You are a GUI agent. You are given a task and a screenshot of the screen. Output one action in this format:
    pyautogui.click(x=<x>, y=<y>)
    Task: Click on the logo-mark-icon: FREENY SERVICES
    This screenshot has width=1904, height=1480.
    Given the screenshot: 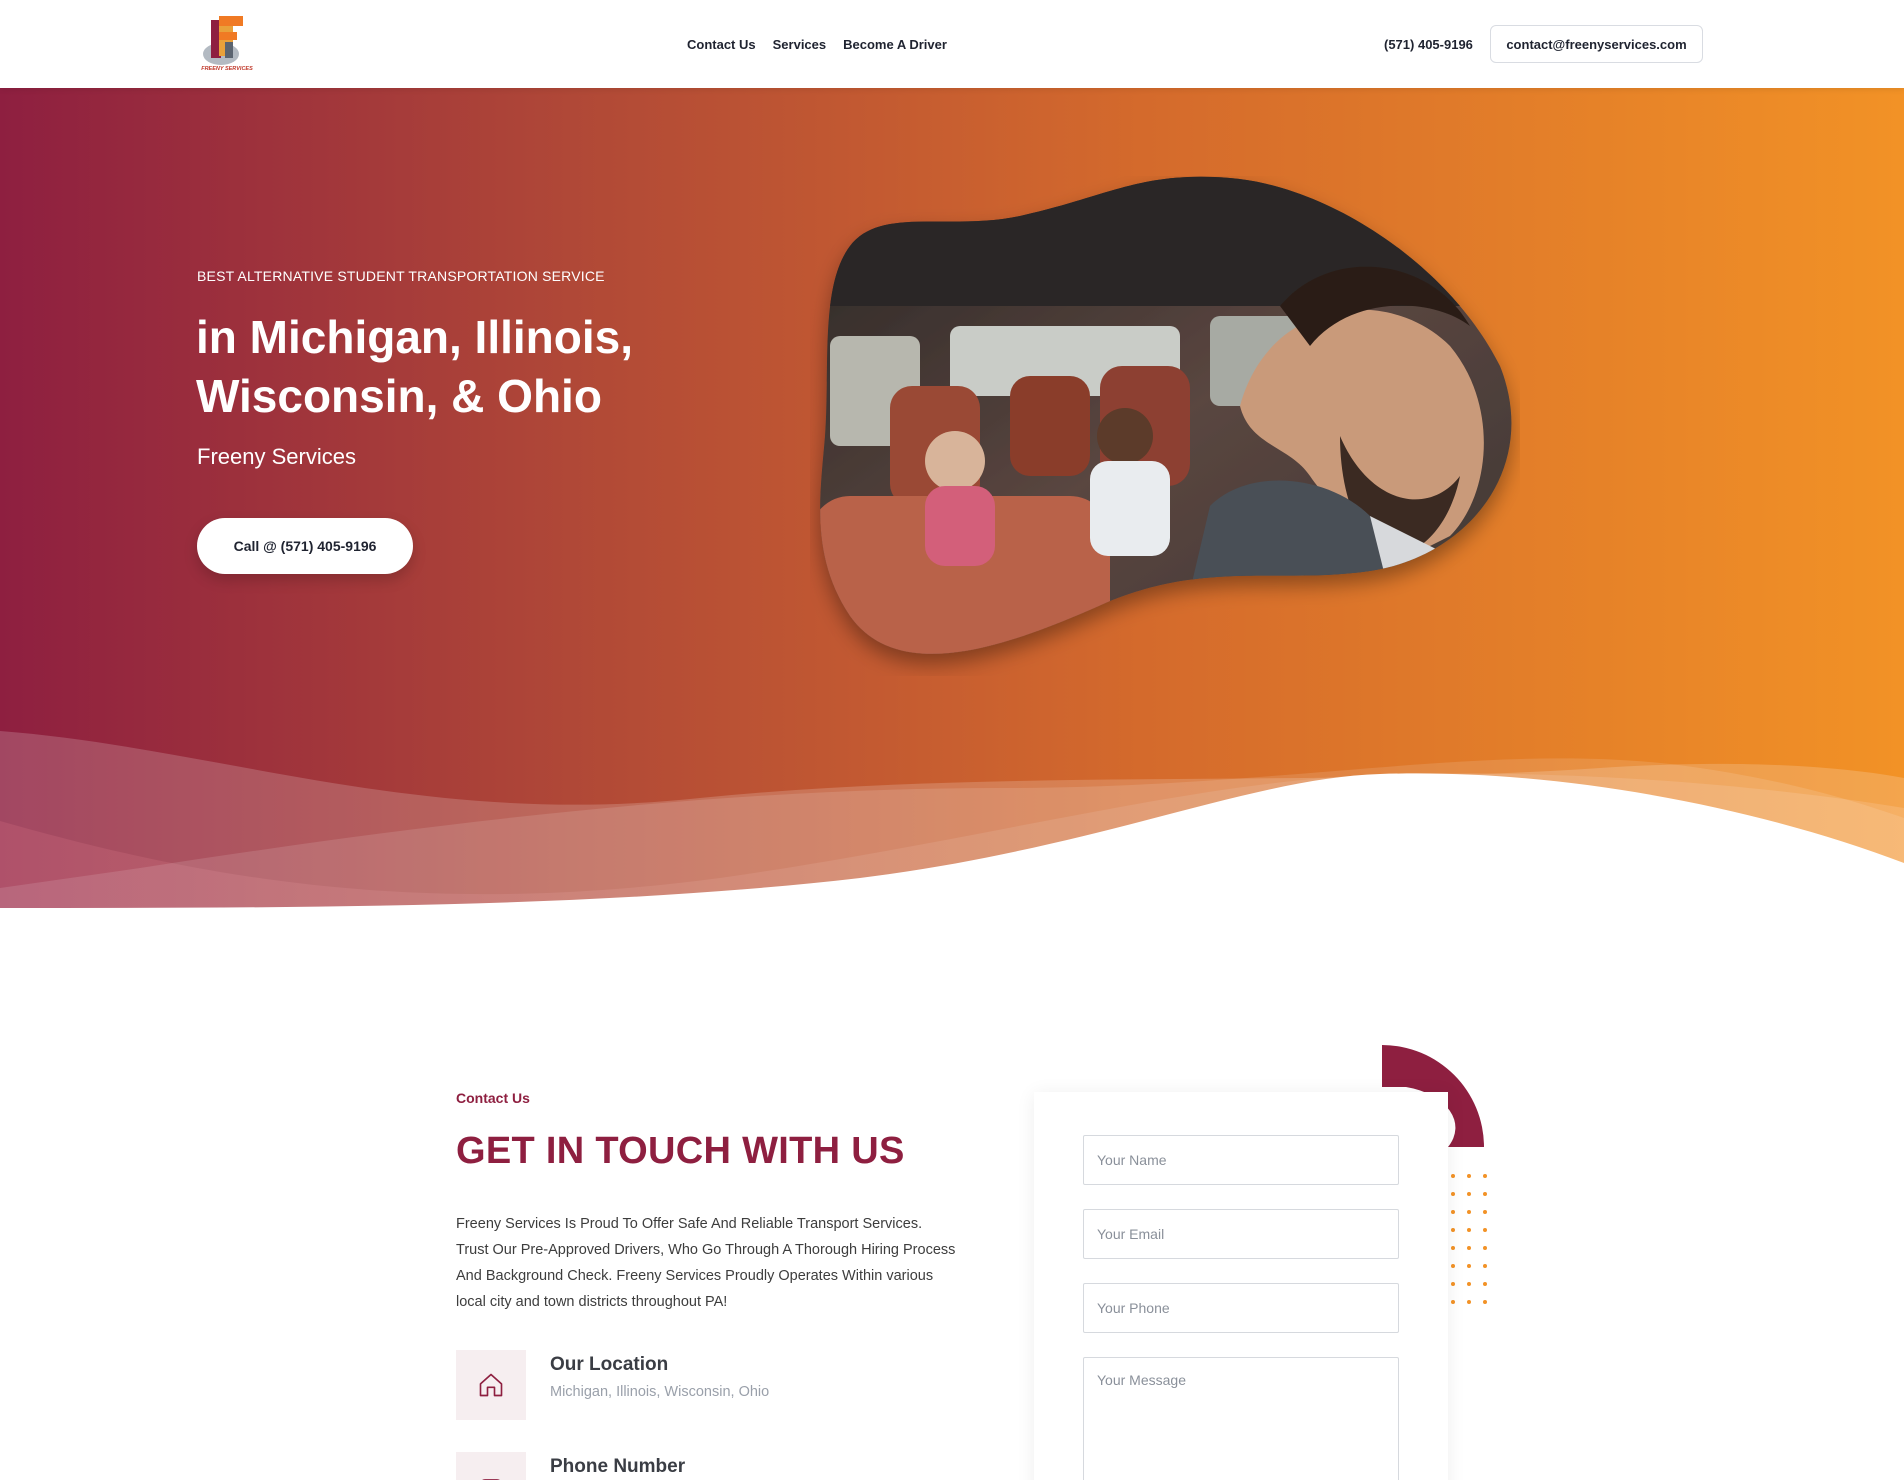 What is the action you would take?
    pyautogui.click(x=227, y=44)
    